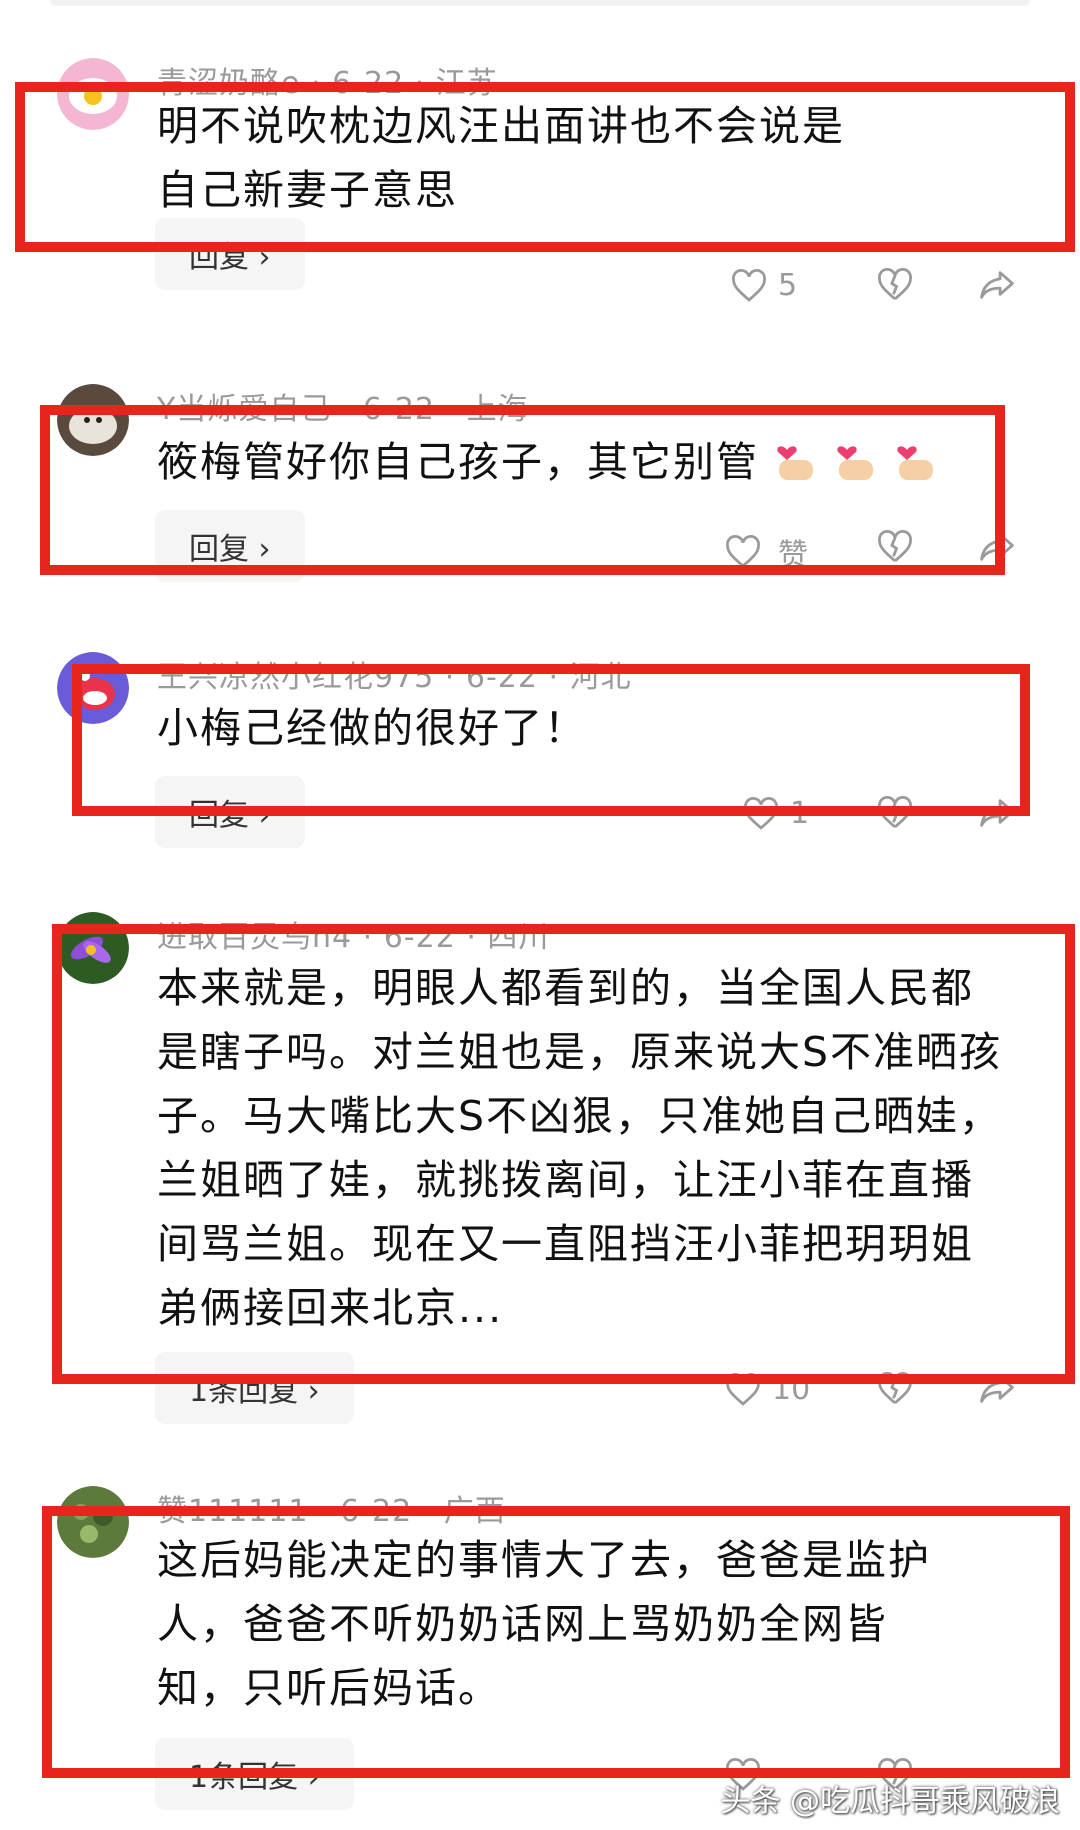  I want to click on share-icon, so click(997, 285).